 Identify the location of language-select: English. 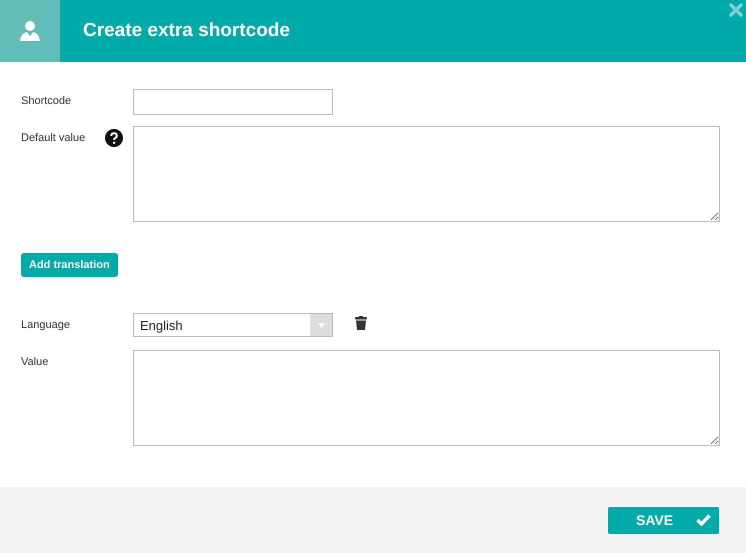
(233, 325).